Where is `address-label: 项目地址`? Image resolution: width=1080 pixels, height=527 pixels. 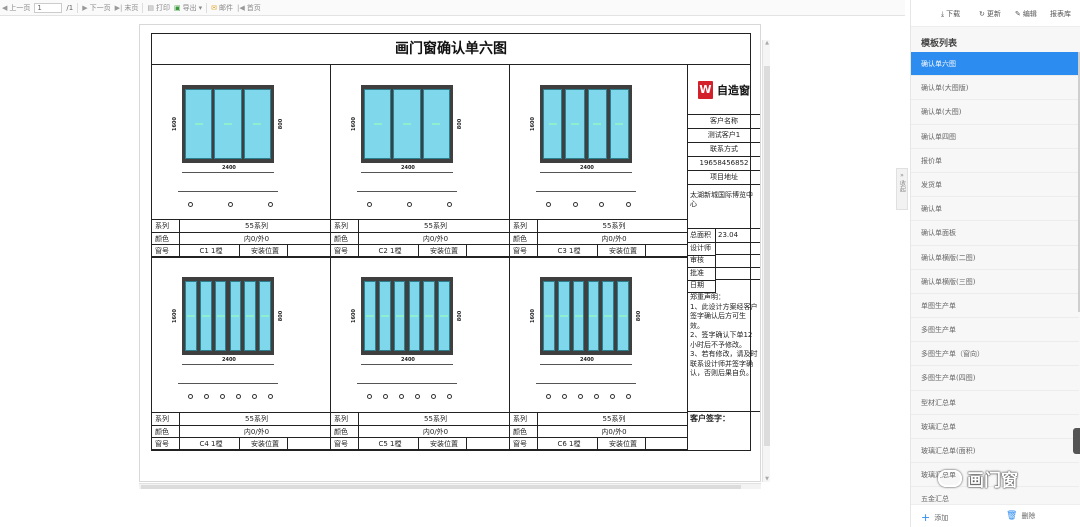
address-label: 项目地址 is located at coordinates (724, 178).